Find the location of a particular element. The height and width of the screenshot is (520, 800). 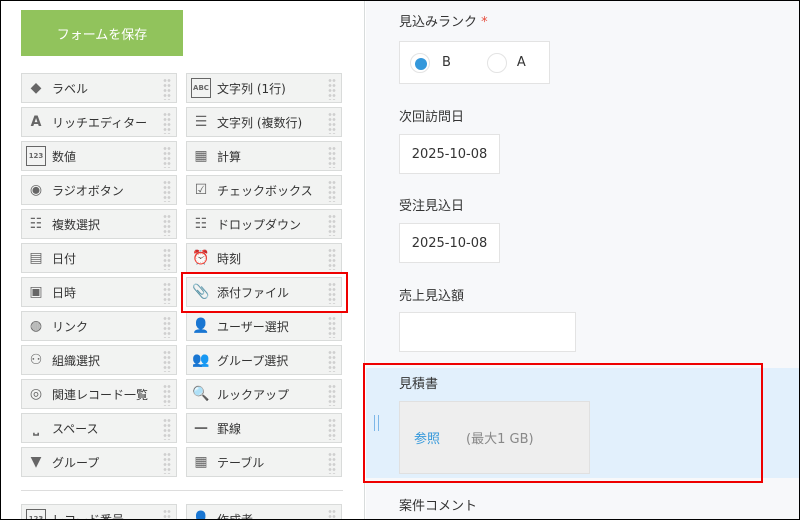

divider is located at coordinates (182, 490).